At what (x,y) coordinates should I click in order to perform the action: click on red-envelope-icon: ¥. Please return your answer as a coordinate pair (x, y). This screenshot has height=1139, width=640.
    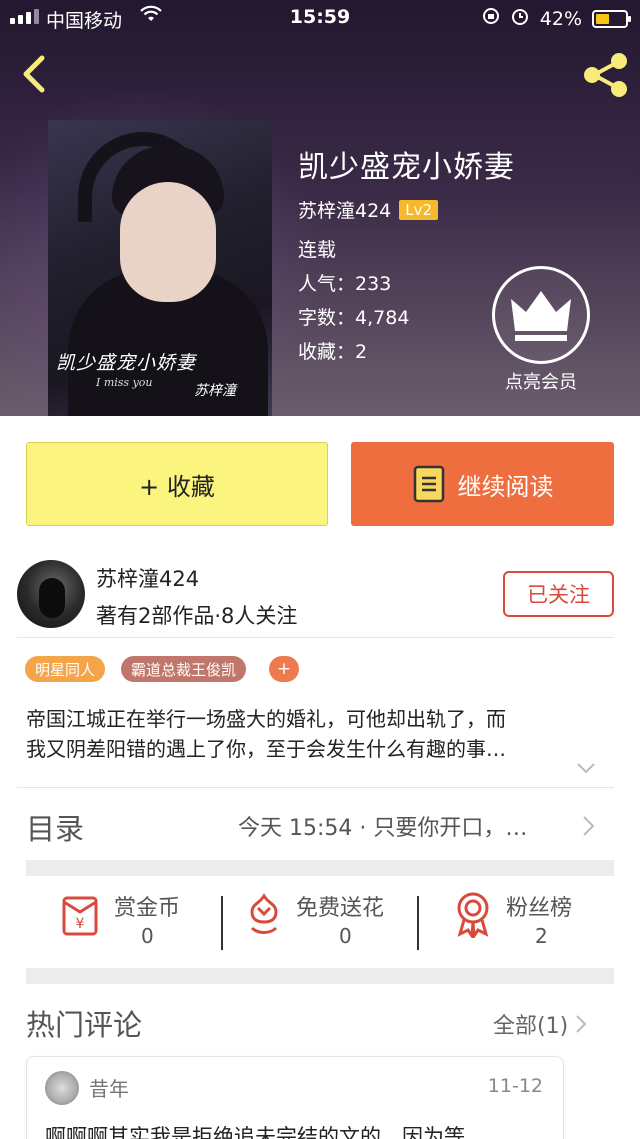
    Looking at the image, I should click on (80, 916).